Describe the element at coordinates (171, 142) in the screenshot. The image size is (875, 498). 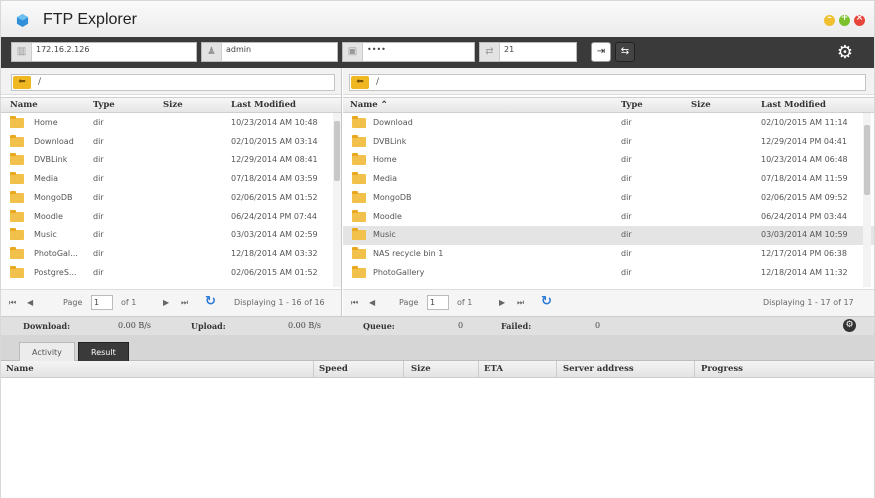
I see `table-row: Download dir 02/10/2015 AM 03:14` at that location.